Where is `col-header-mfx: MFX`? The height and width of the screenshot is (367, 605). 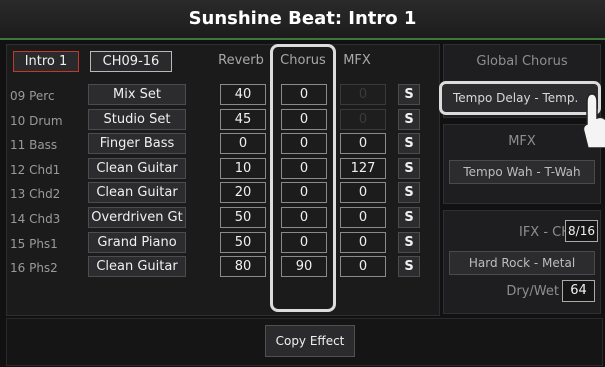
col-header-mfx: MFX is located at coordinates (357, 60).